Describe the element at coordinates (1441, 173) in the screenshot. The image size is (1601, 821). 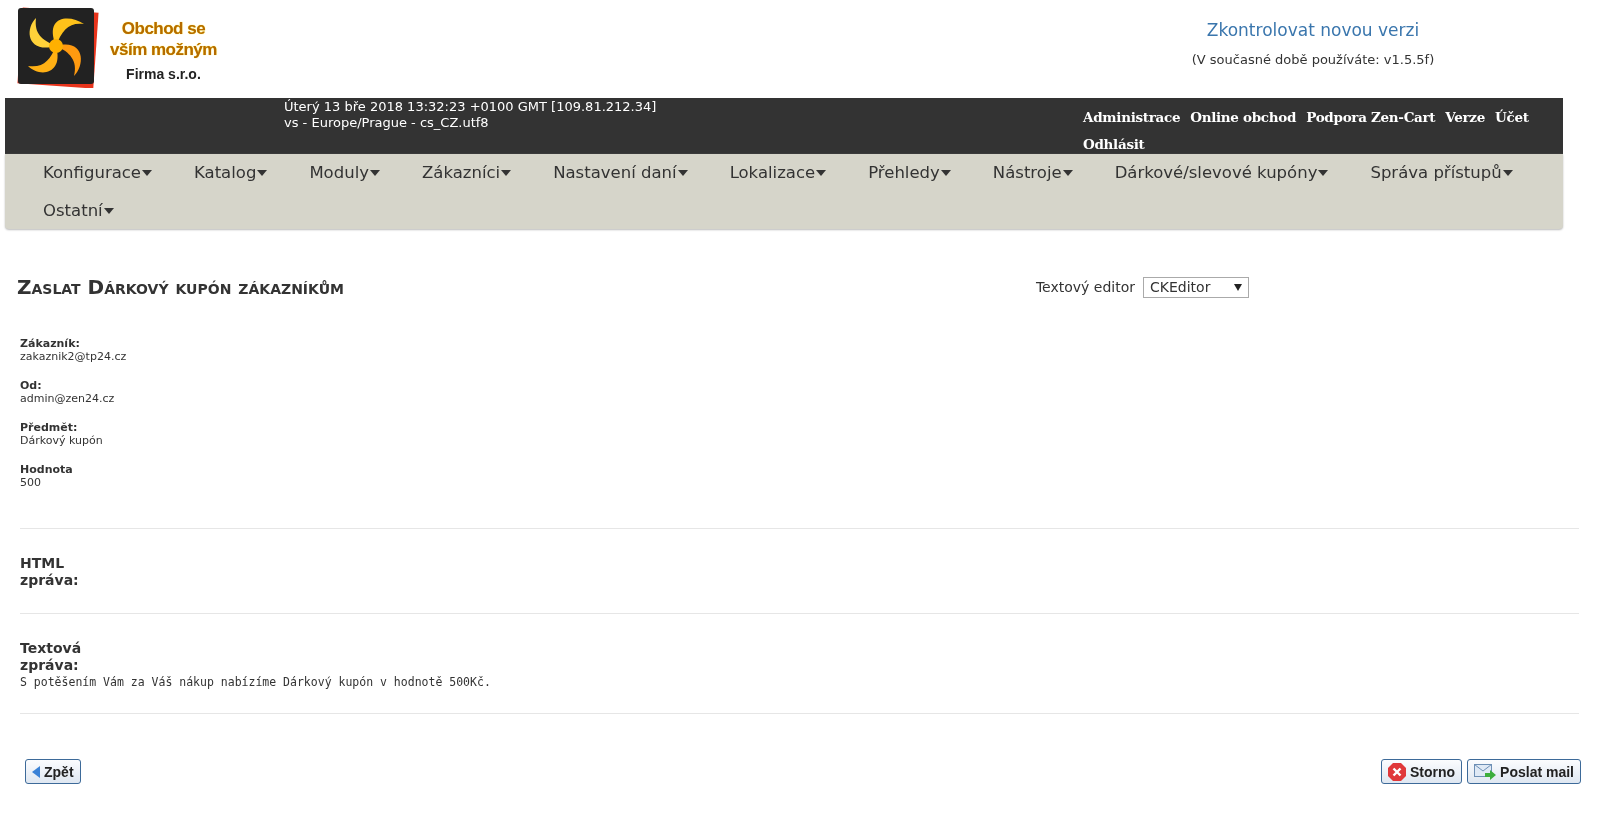
I see `menu-item: Správa přístupů` at that location.